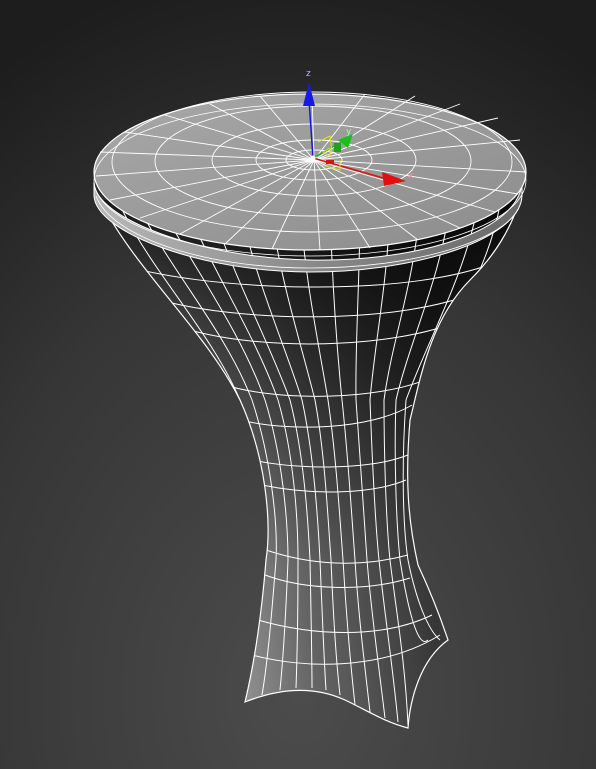 Image resolution: width=596 pixels, height=769 pixels. I want to click on z-axis-label: z, so click(308, 74).